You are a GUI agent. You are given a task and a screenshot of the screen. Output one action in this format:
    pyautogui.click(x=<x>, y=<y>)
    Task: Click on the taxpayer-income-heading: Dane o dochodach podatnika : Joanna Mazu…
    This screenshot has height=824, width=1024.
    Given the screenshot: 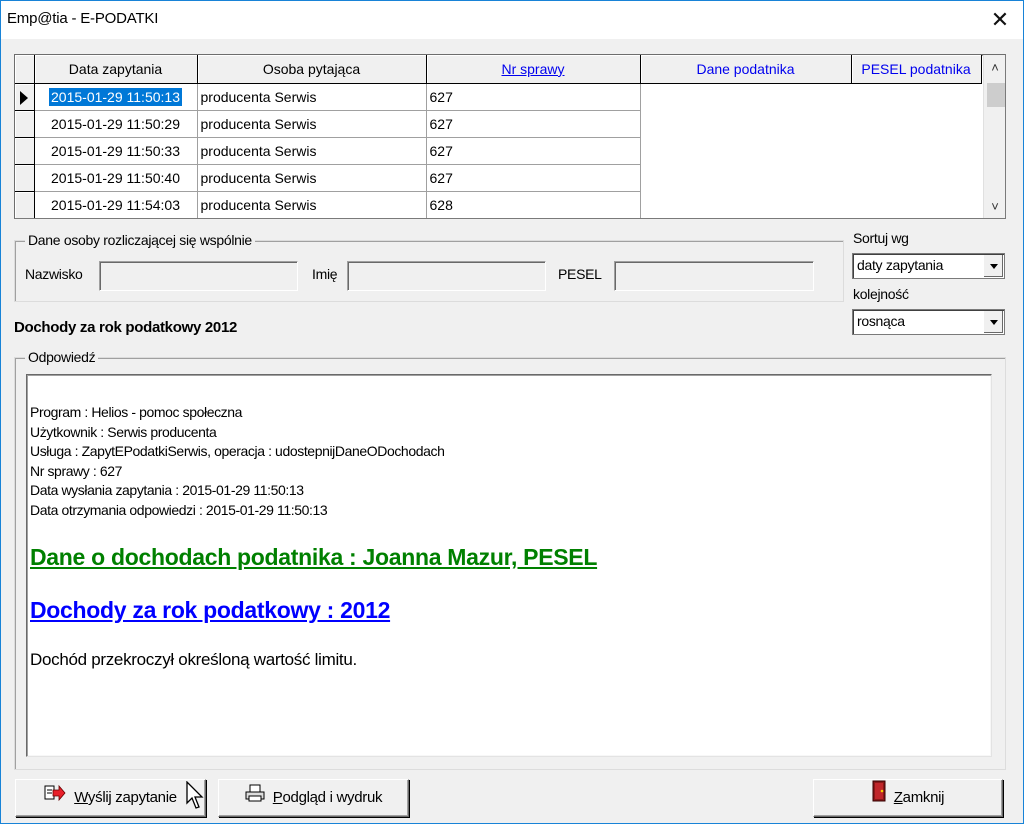 What is the action you would take?
    pyautogui.click(x=314, y=557)
    